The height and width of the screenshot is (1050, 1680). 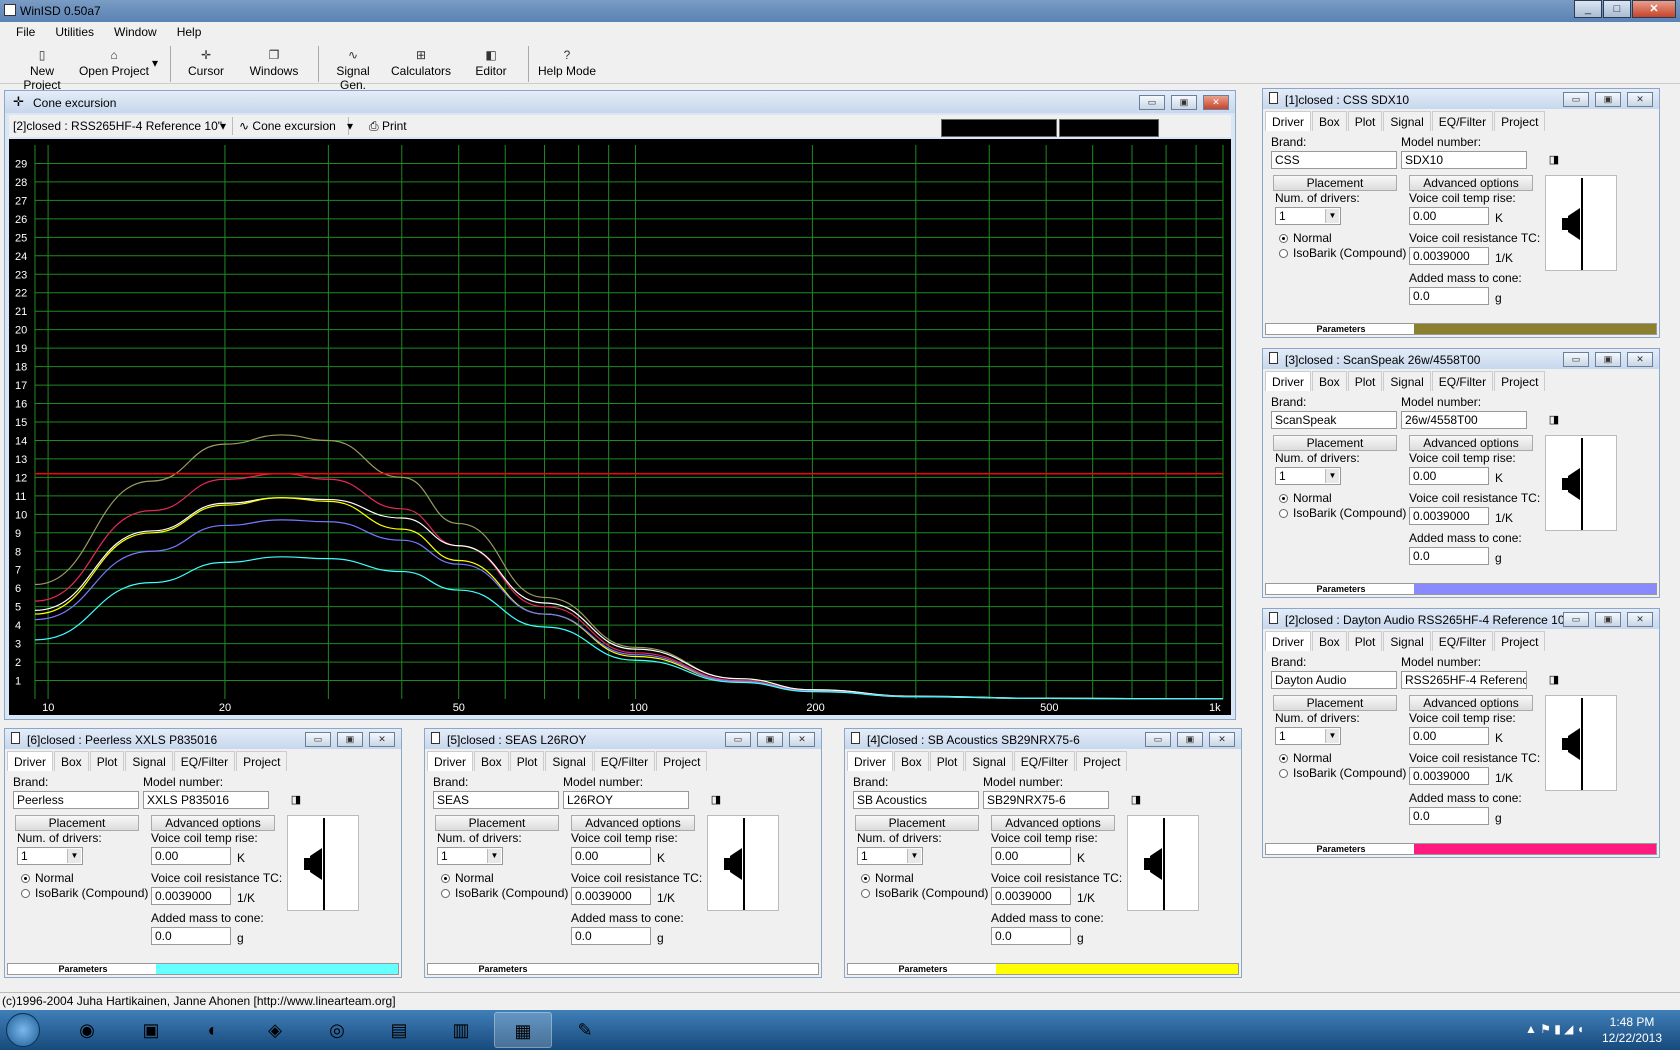 What do you see at coordinates (1334, 680) in the screenshot?
I see `brand-input: Dayton Audio` at bounding box center [1334, 680].